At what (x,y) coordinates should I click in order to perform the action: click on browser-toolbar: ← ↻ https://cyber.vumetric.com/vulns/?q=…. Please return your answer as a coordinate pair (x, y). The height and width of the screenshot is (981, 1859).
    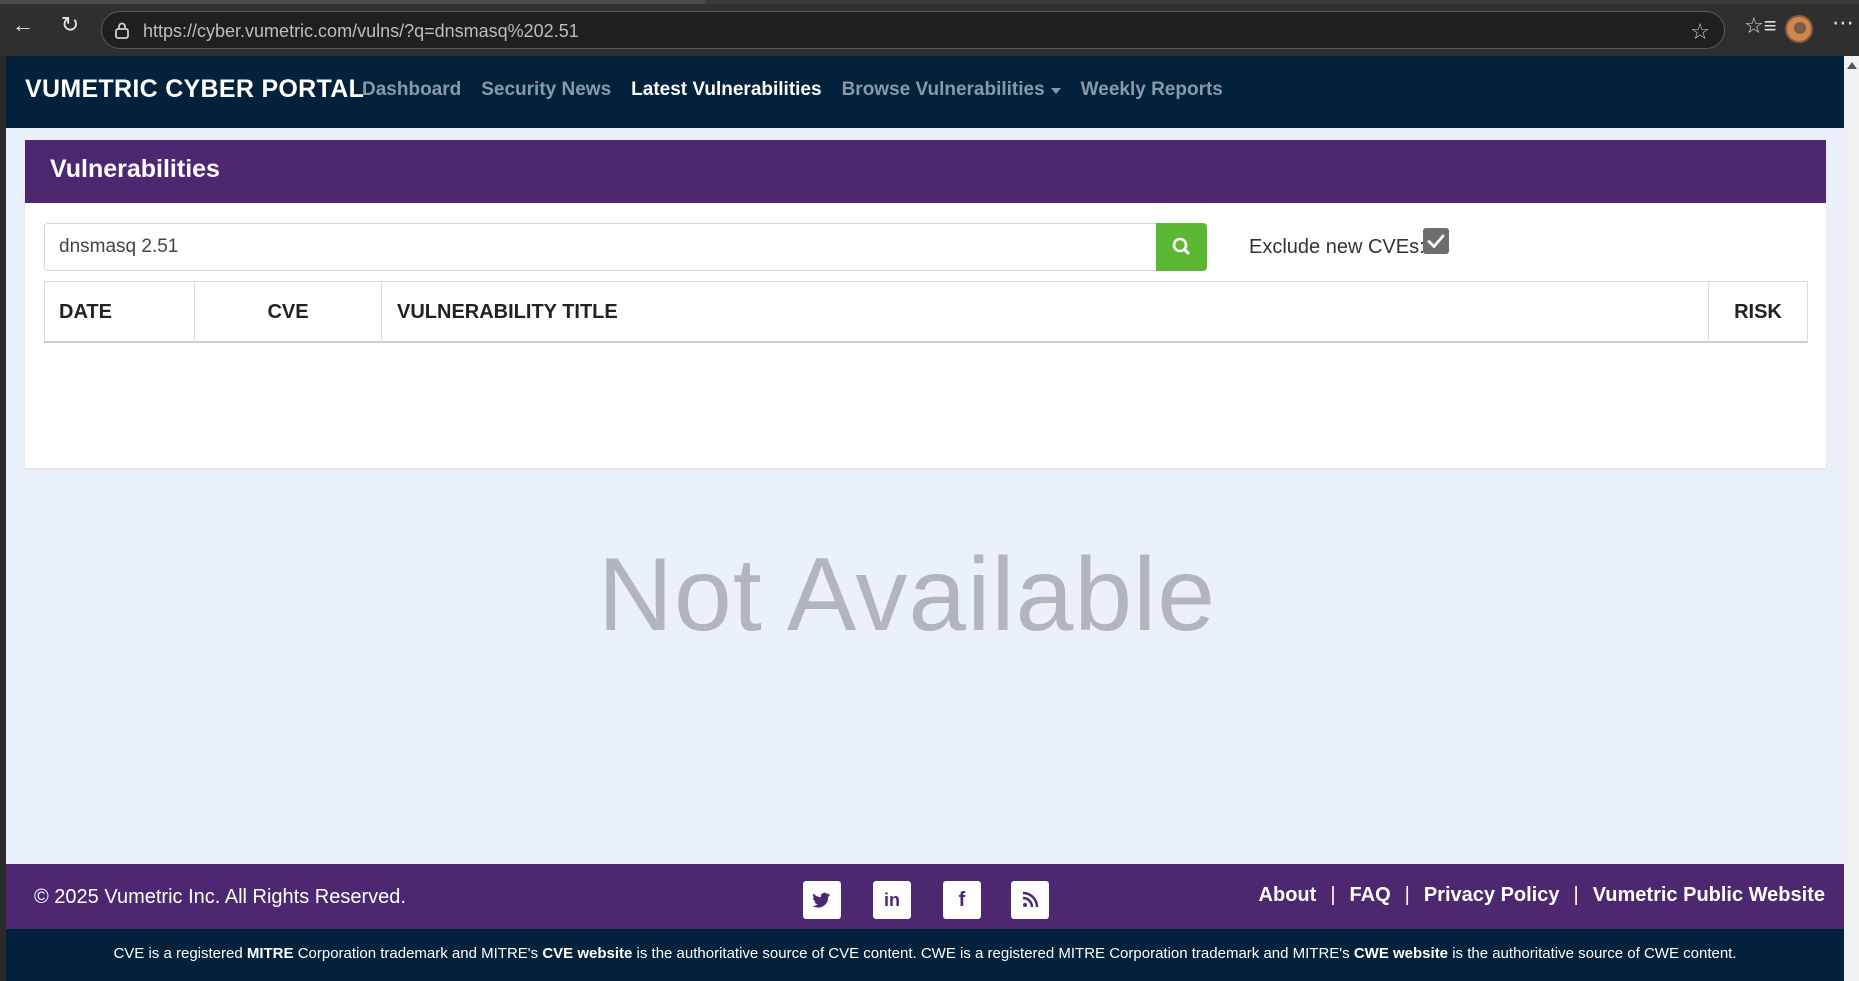
    Looking at the image, I should click on (929, 28).